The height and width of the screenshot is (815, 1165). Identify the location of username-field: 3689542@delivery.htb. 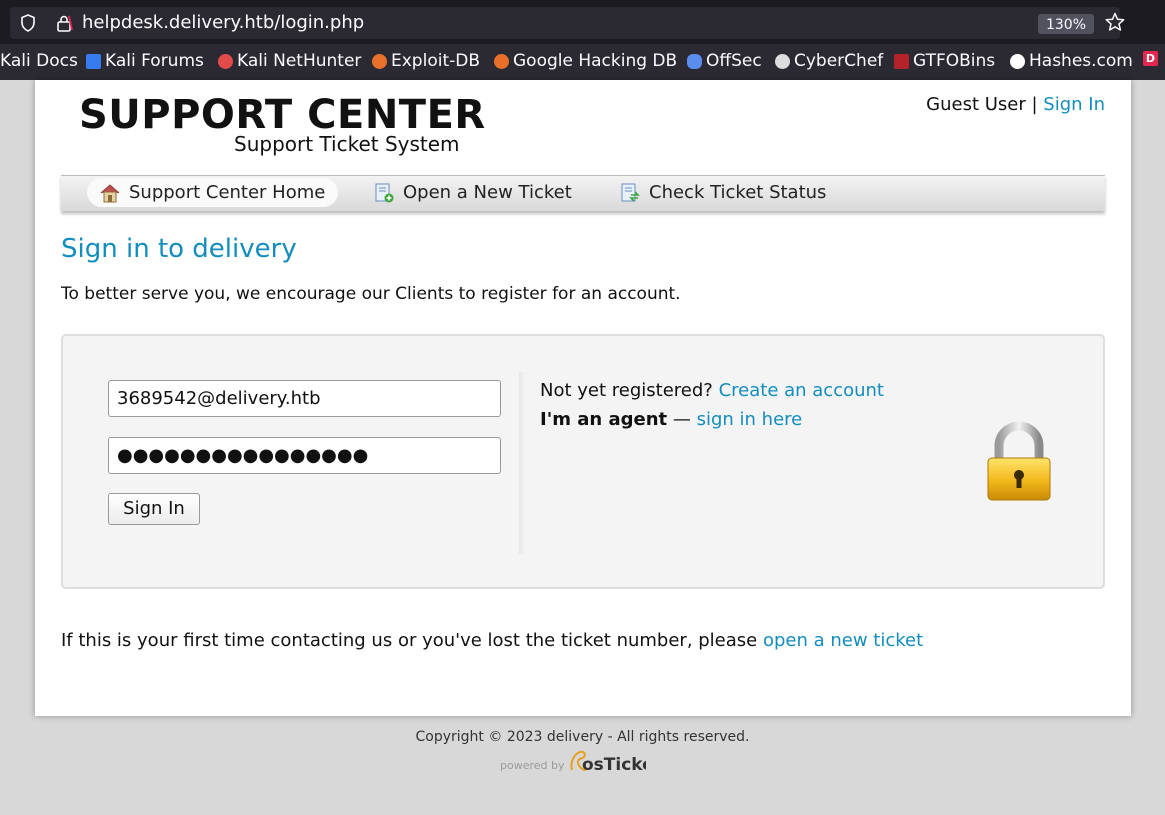
(304, 398).